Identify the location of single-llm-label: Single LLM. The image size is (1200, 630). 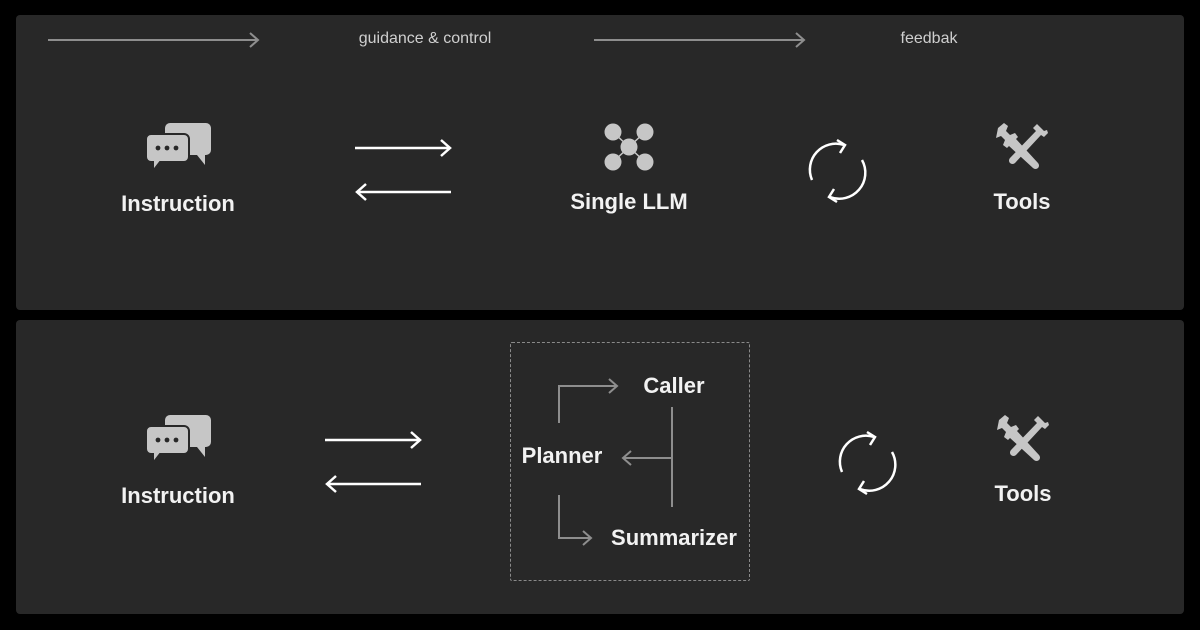
(629, 201).